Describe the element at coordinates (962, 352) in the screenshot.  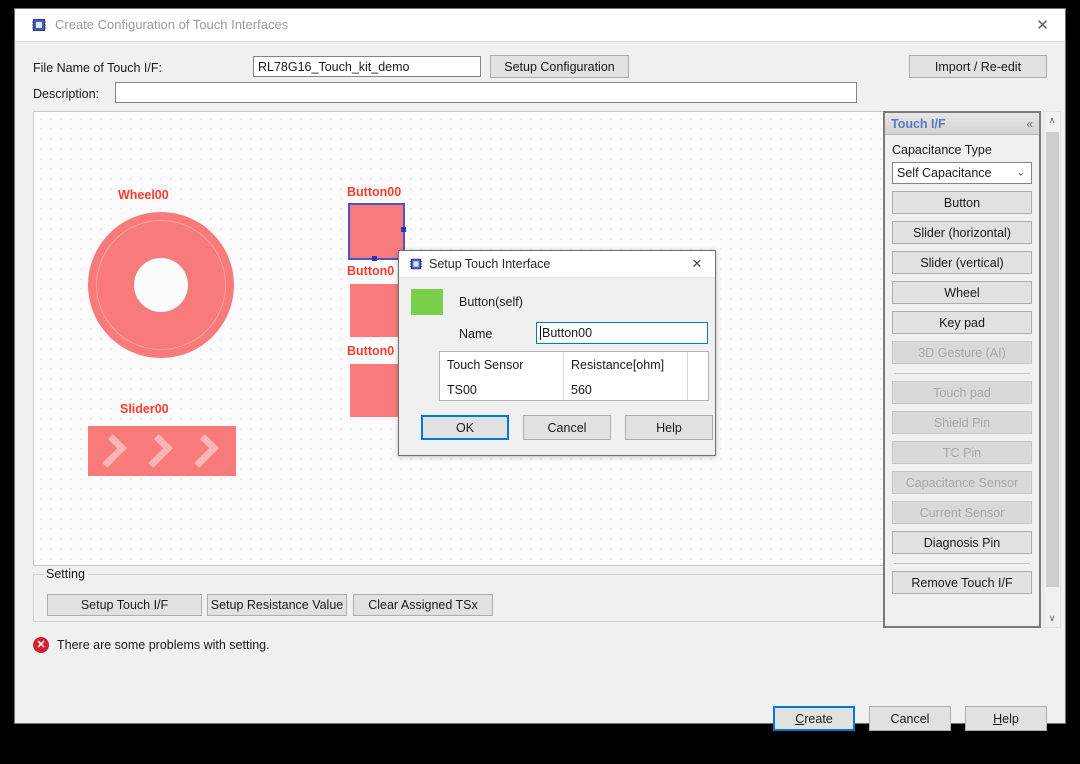
I see `add-3d-gesture-button: 3D Gesture (AI)` at that location.